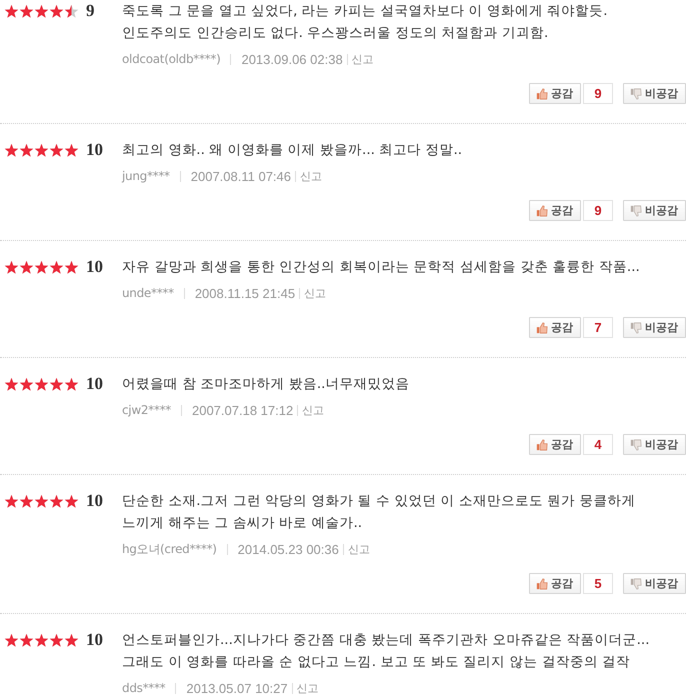 This screenshot has width=686, height=695. Describe the element at coordinates (146, 410) in the screenshot. I see `username: cjw2****` at that location.